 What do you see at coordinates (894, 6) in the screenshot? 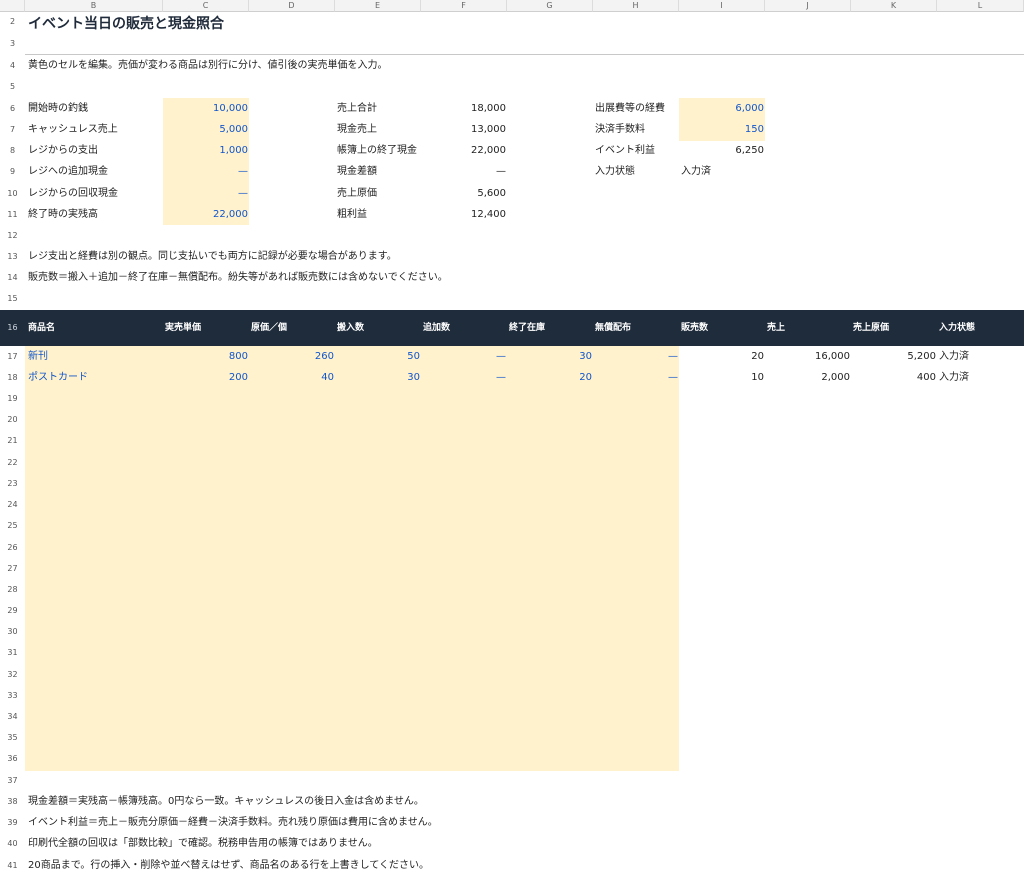
I see `col-header-k: K` at bounding box center [894, 6].